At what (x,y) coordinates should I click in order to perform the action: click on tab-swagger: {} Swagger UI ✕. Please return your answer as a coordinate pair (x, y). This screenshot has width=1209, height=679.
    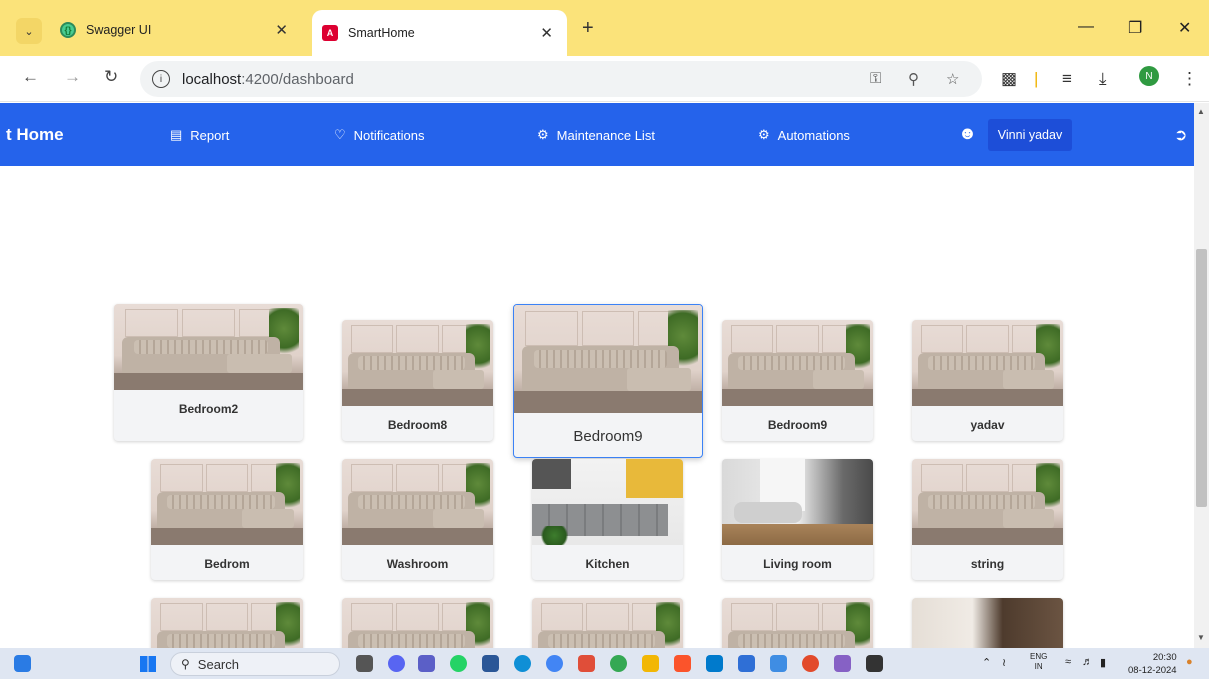
    Looking at the image, I should click on (177, 30).